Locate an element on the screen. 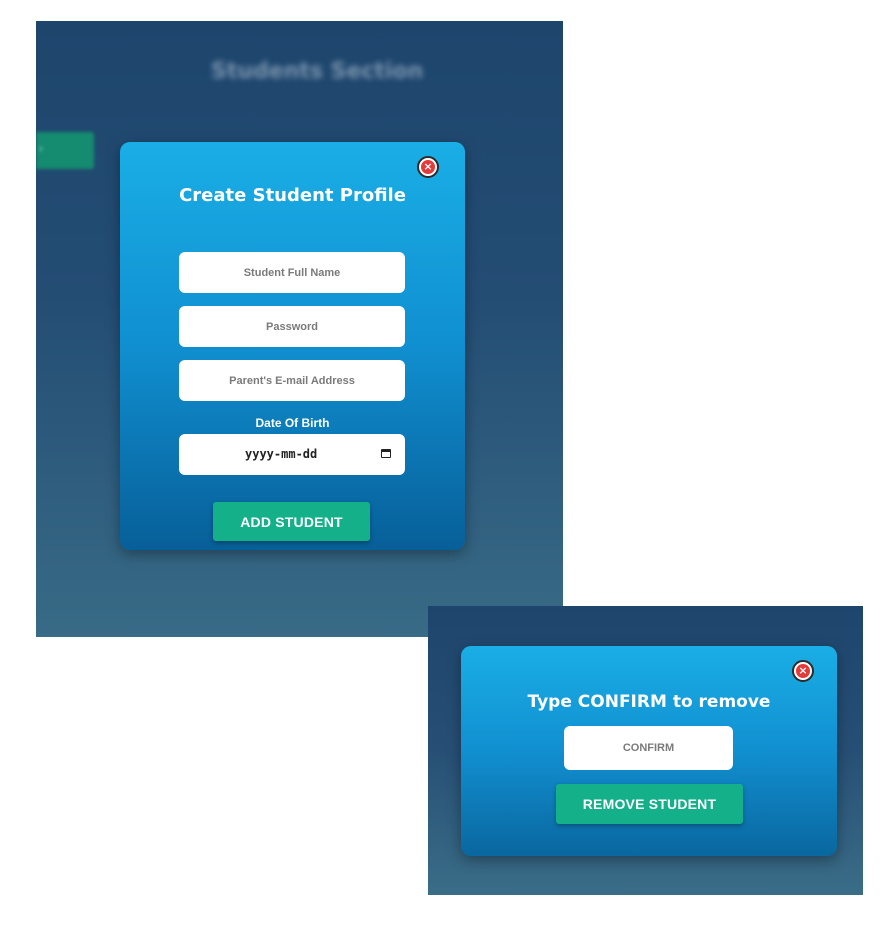 This screenshot has width=886, height=930. full-name-input: Student Full Name is located at coordinates (292, 272).